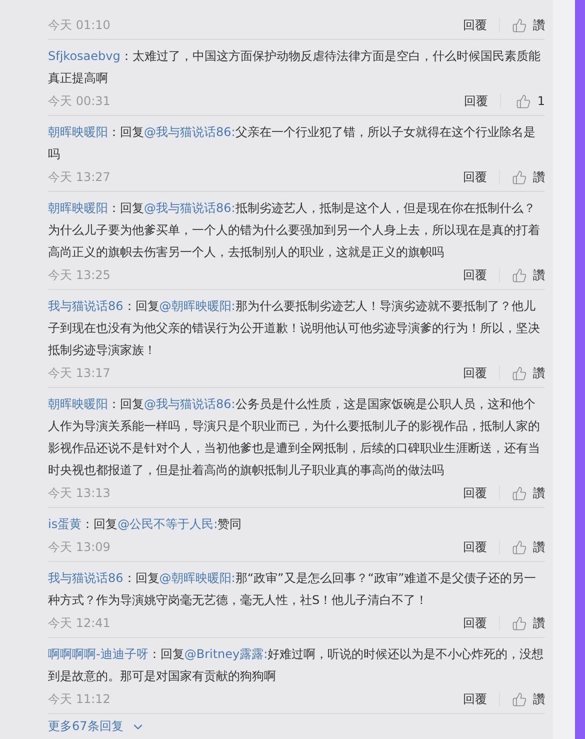 Image resolution: width=585 pixels, height=739 pixels. Describe the element at coordinates (294, 230) in the screenshot. I see `comment-text: 朝晖映暖阳：回复@我与猫说话86:抵制劣迹艺人，抵制是这个人，但是现在你在抵制什么？为什么儿子要为他爹买单，一个人的错为什么要强加到另一个人身上去，所以现在是真的打着高尚正义的旗帜去伤害另一个人，去抵制别人的职业，这就是正义的旗帜吗` at that location.